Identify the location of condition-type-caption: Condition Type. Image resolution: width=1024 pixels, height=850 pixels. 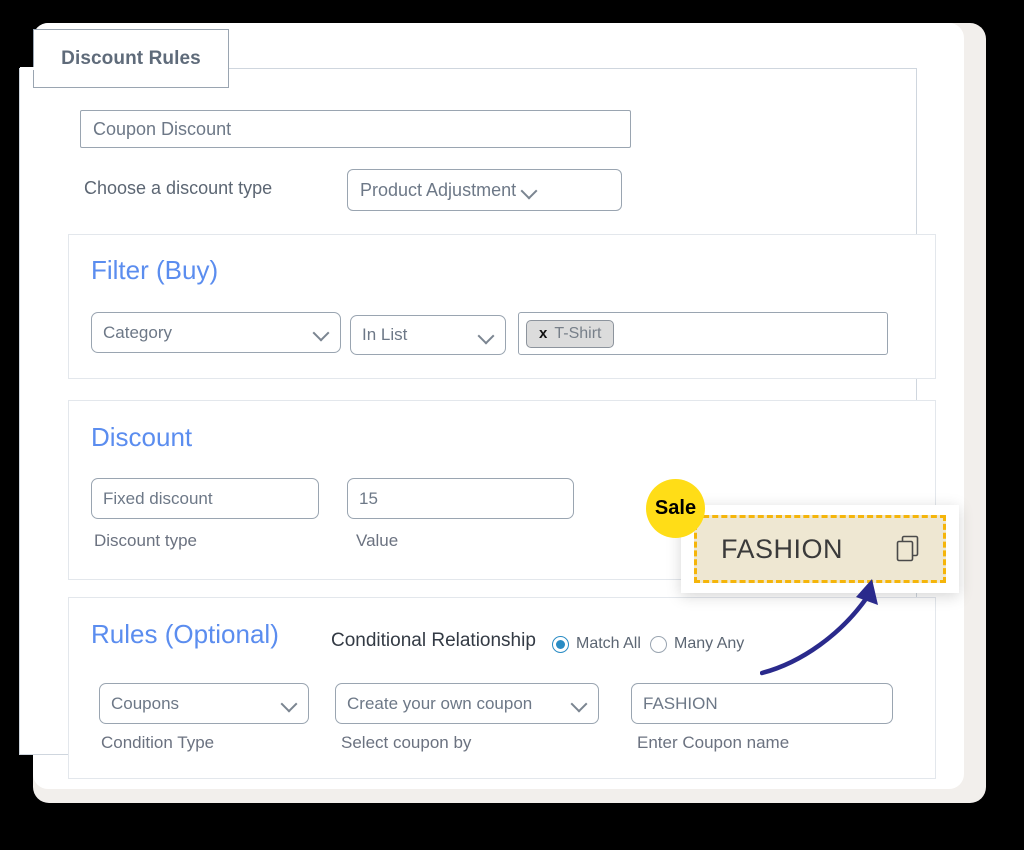
(158, 742).